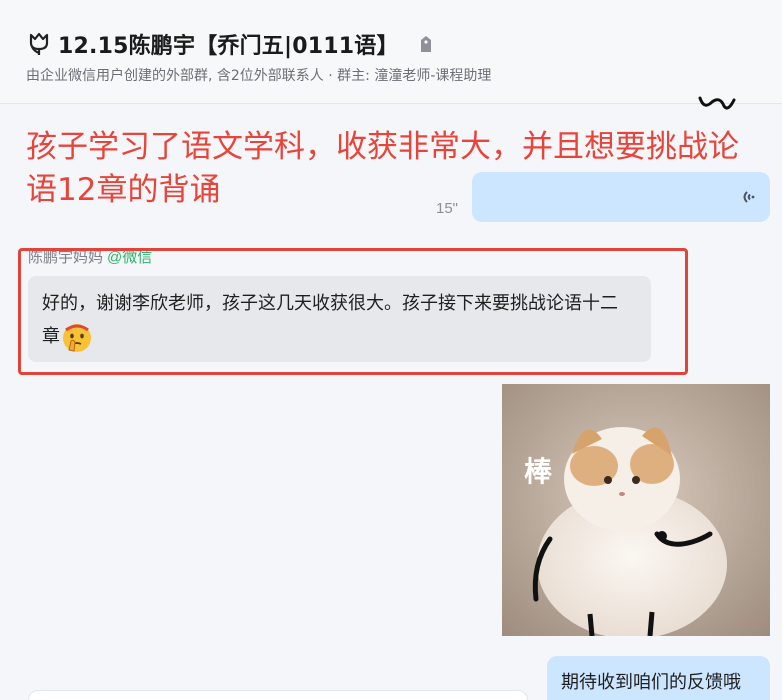 The height and width of the screenshot is (700, 782). What do you see at coordinates (278, 695) in the screenshot?
I see `next-message-card` at bounding box center [278, 695].